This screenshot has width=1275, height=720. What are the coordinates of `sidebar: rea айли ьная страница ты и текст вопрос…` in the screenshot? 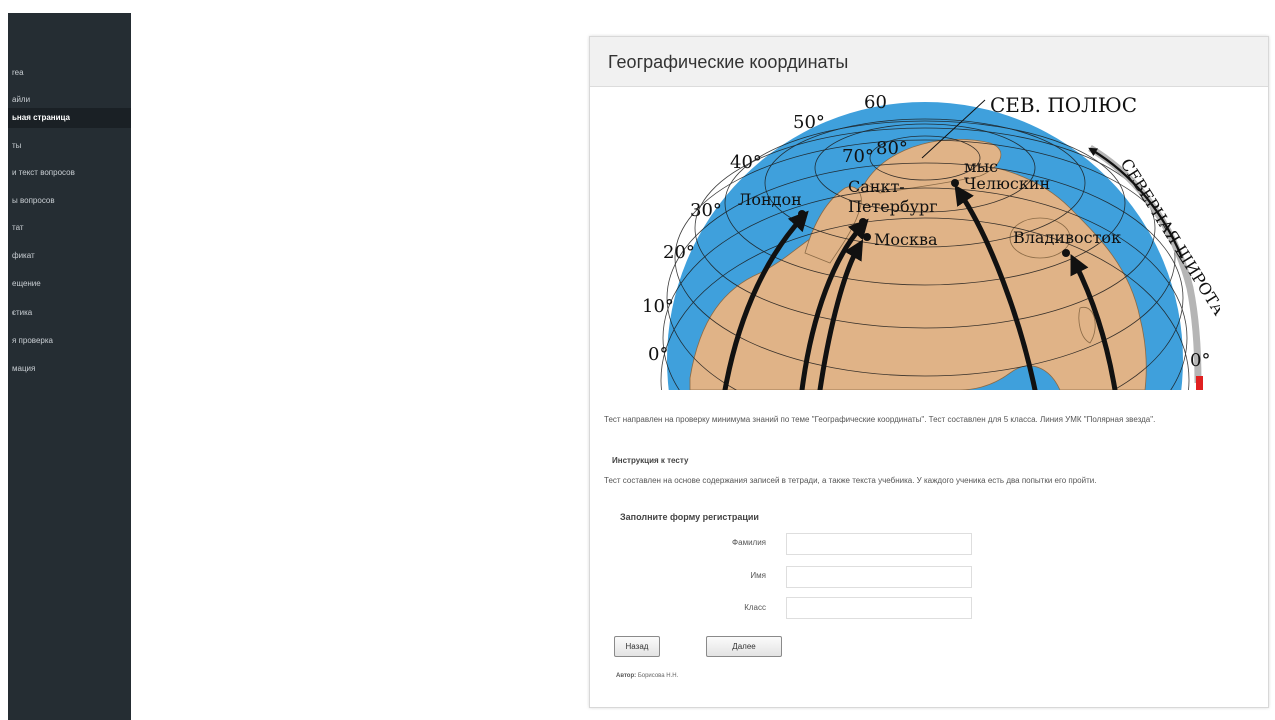 It's located at (69, 366).